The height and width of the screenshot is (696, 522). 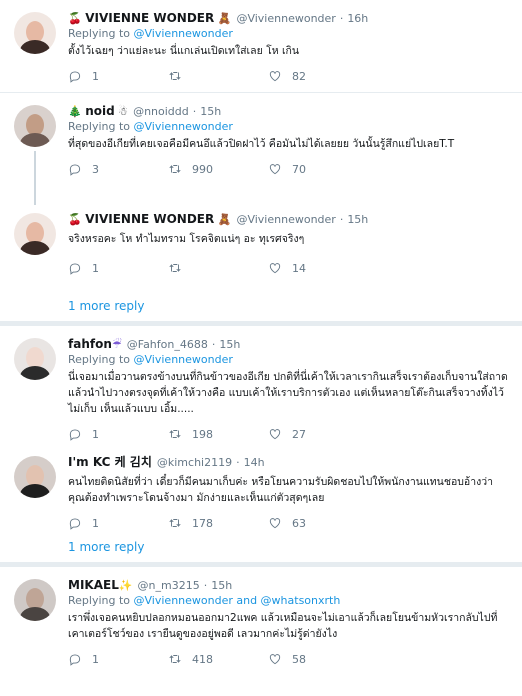 I want to click on tweet-actions: 1 178 63, so click(x=288, y=523).